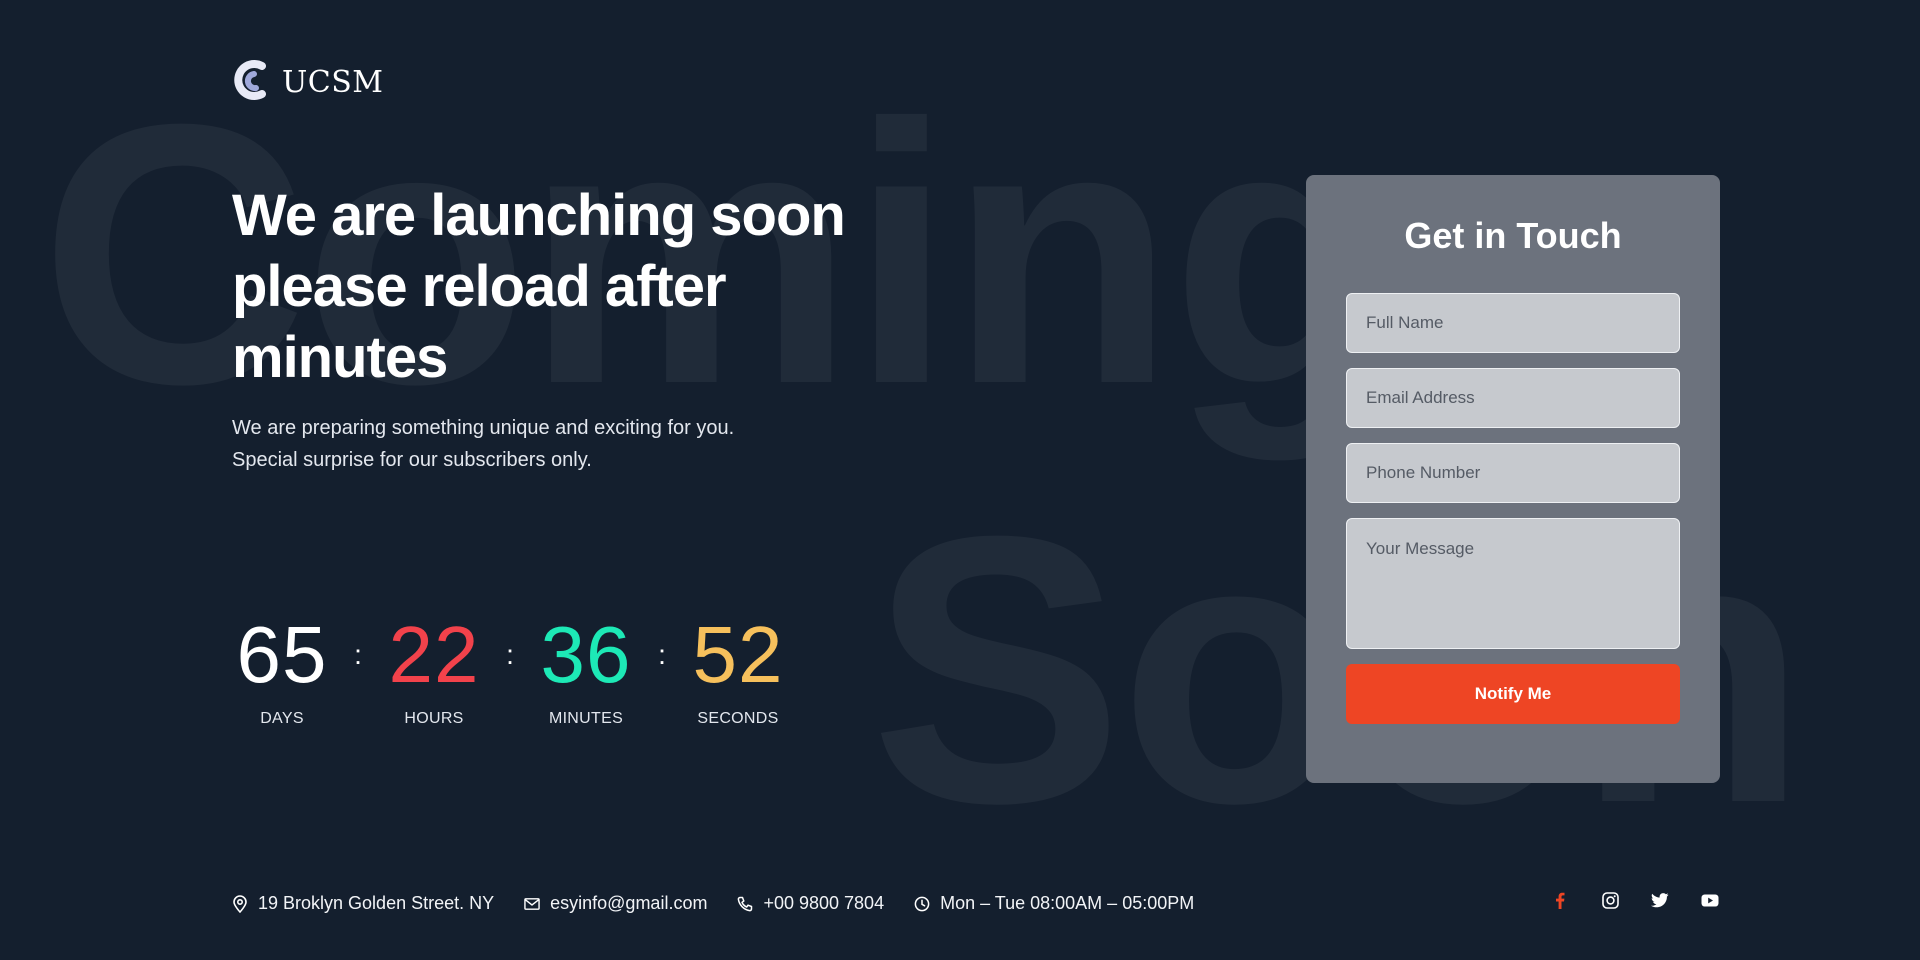 This screenshot has height=960, width=1920. I want to click on footer-hours-text: Mon – Tue 08:00AM – 05:00PM, so click(1067, 903).